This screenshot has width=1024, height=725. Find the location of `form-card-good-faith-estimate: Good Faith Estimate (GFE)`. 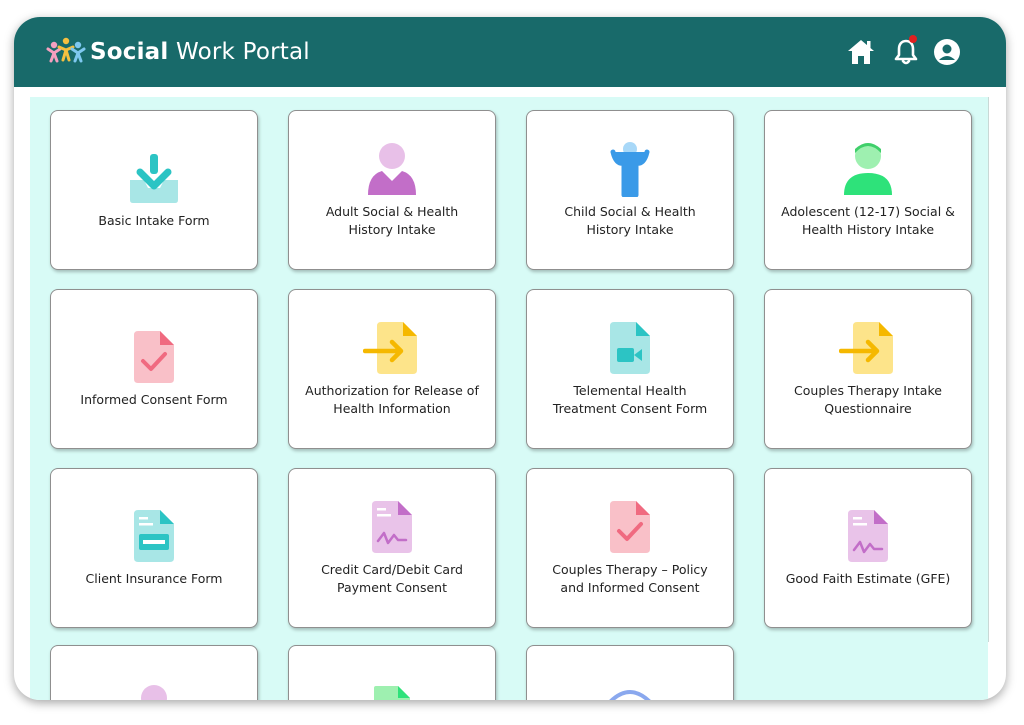

form-card-good-faith-estimate: Good Faith Estimate (GFE) is located at coordinates (868, 548).